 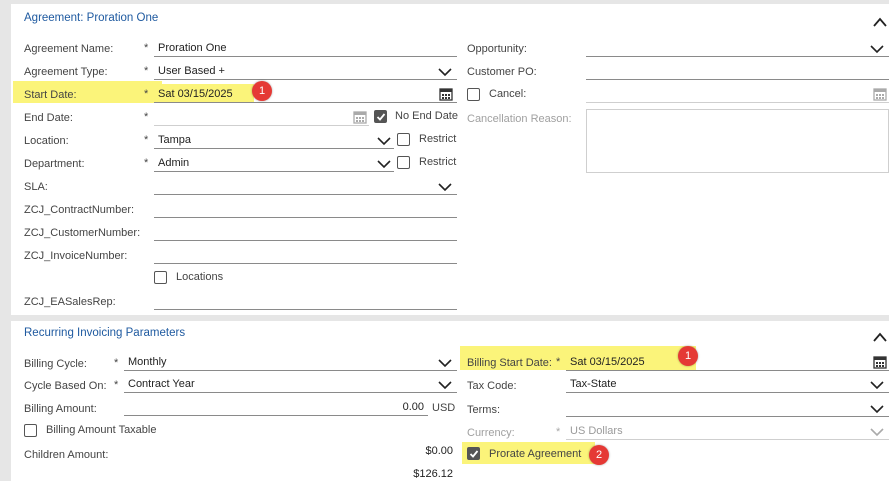 I want to click on sla-label: SLA:, so click(x=36, y=187).